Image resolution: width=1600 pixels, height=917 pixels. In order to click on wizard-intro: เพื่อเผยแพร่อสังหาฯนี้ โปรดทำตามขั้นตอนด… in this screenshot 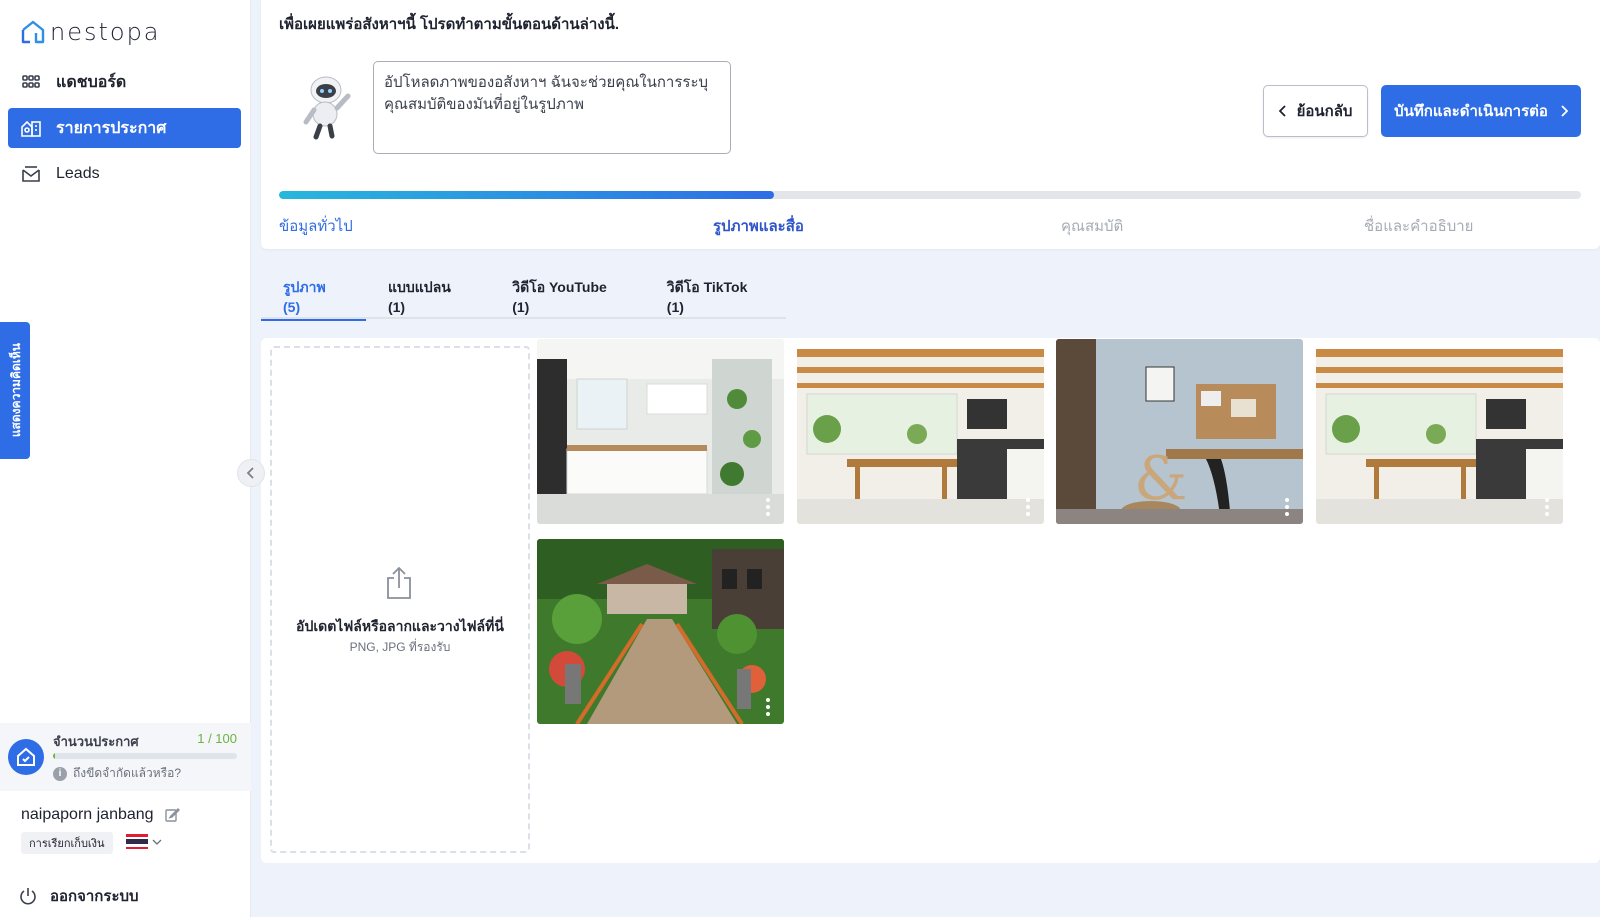, I will do `click(449, 24)`.